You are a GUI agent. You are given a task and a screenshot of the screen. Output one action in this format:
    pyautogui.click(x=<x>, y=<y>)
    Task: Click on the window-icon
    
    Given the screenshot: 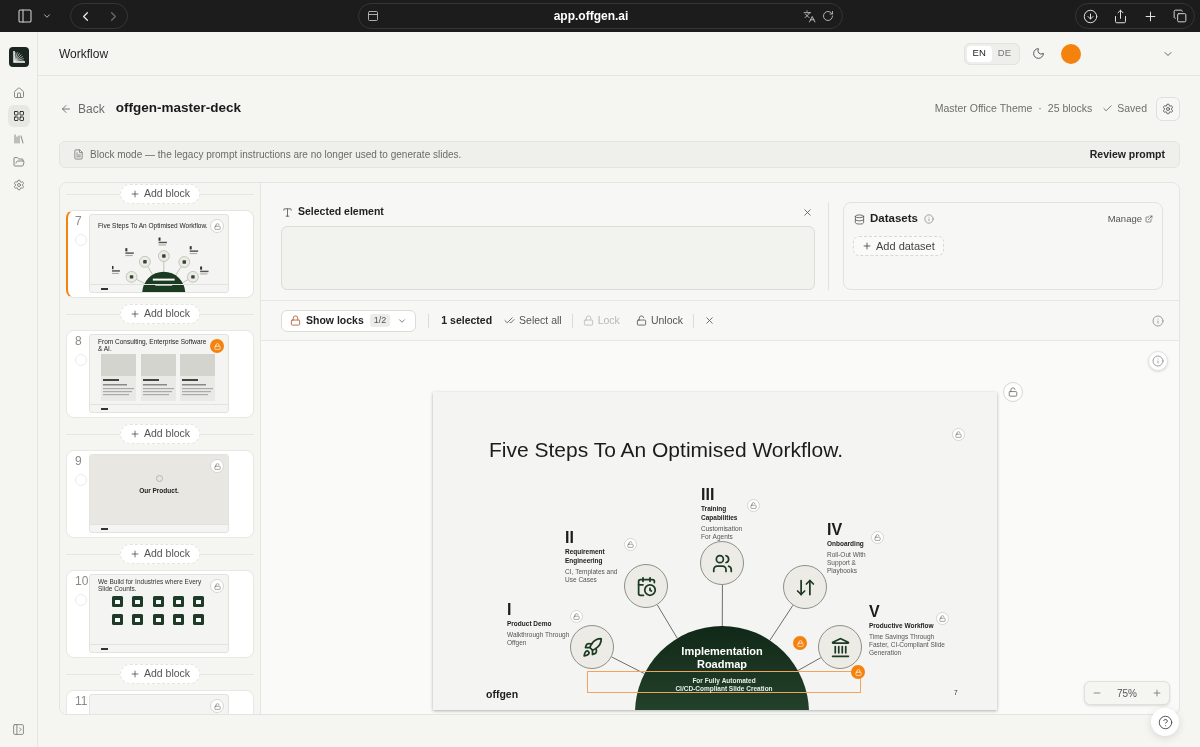 What is the action you would take?
    pyautogui.click(x=373, y=16)
    